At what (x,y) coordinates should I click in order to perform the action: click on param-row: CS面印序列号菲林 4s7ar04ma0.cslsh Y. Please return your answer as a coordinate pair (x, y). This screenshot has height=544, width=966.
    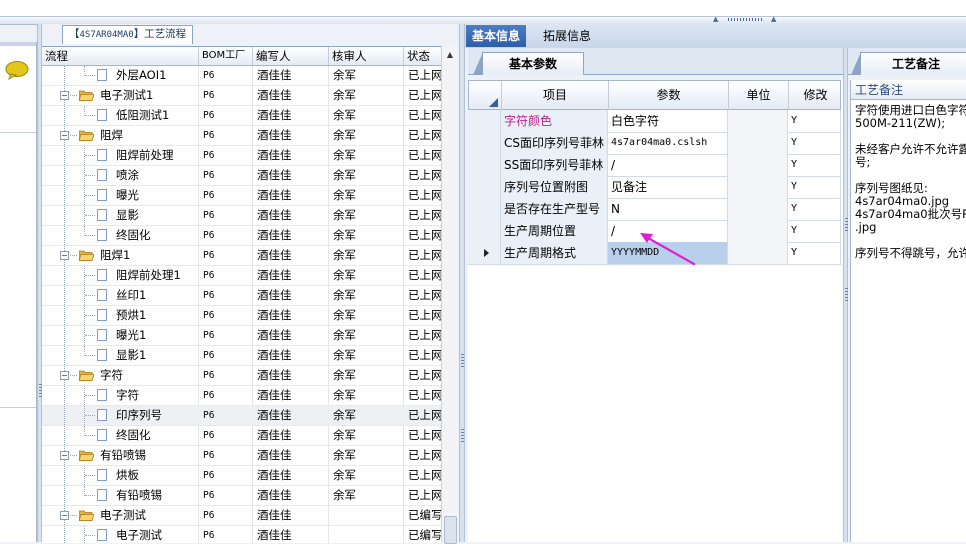
    Looking at the image, I should click on (654, 143).